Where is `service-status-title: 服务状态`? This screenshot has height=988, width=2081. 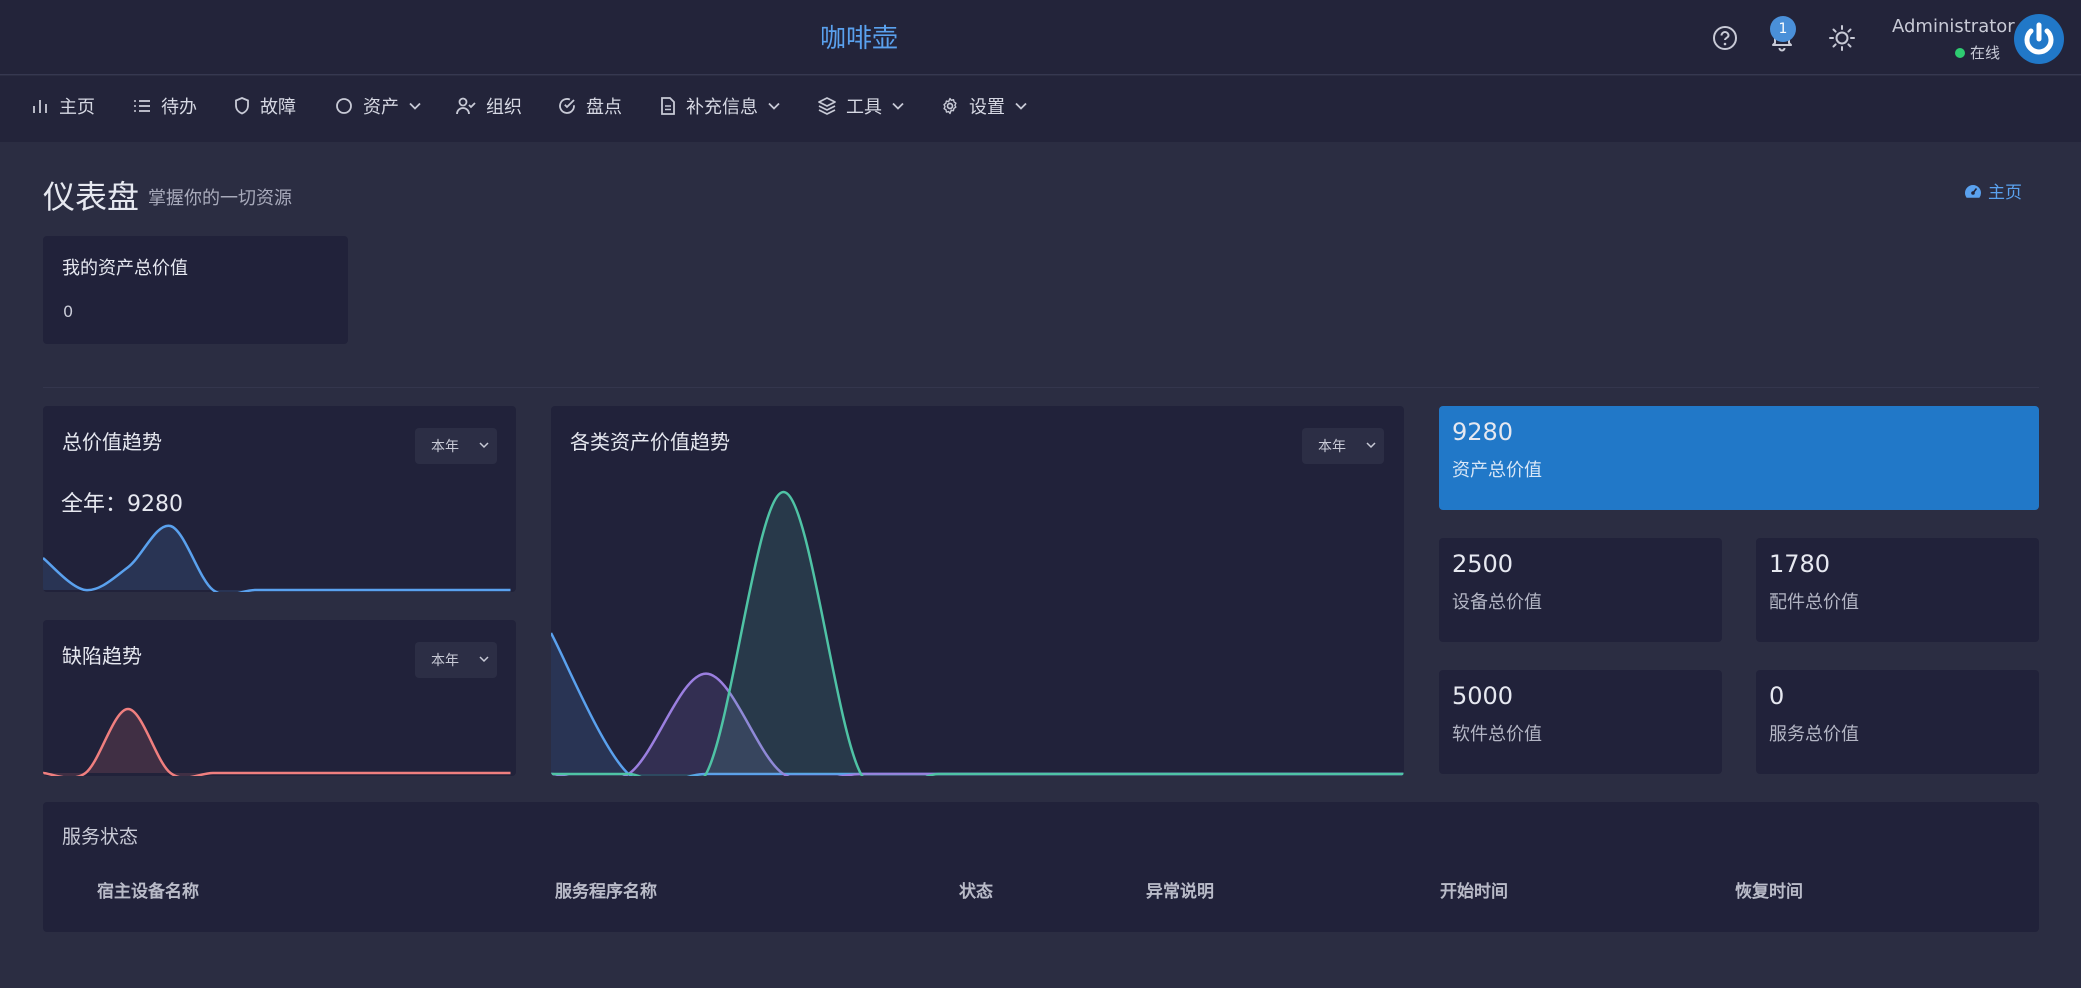
service-status-title: 服务状态 is located at coordinates (100, 837).